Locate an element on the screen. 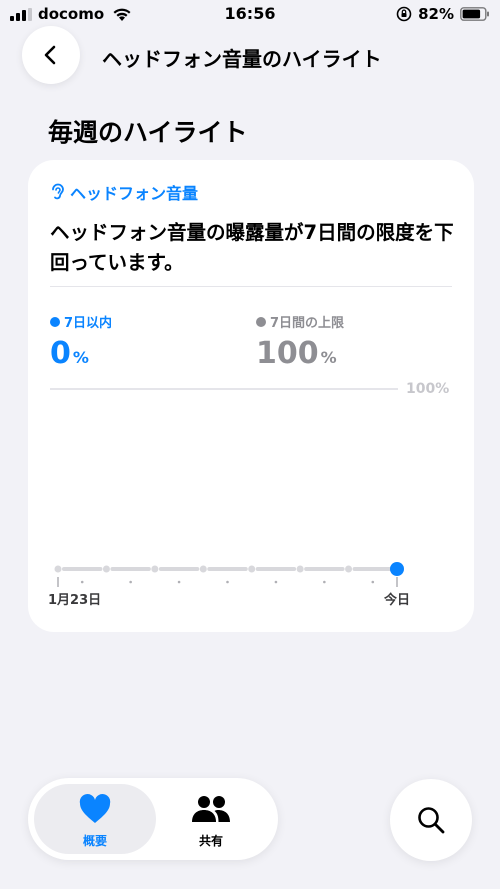 The width and height of the screenshot is (500, 889). tab-summary: 概要 is located at coordinates (95, 819).